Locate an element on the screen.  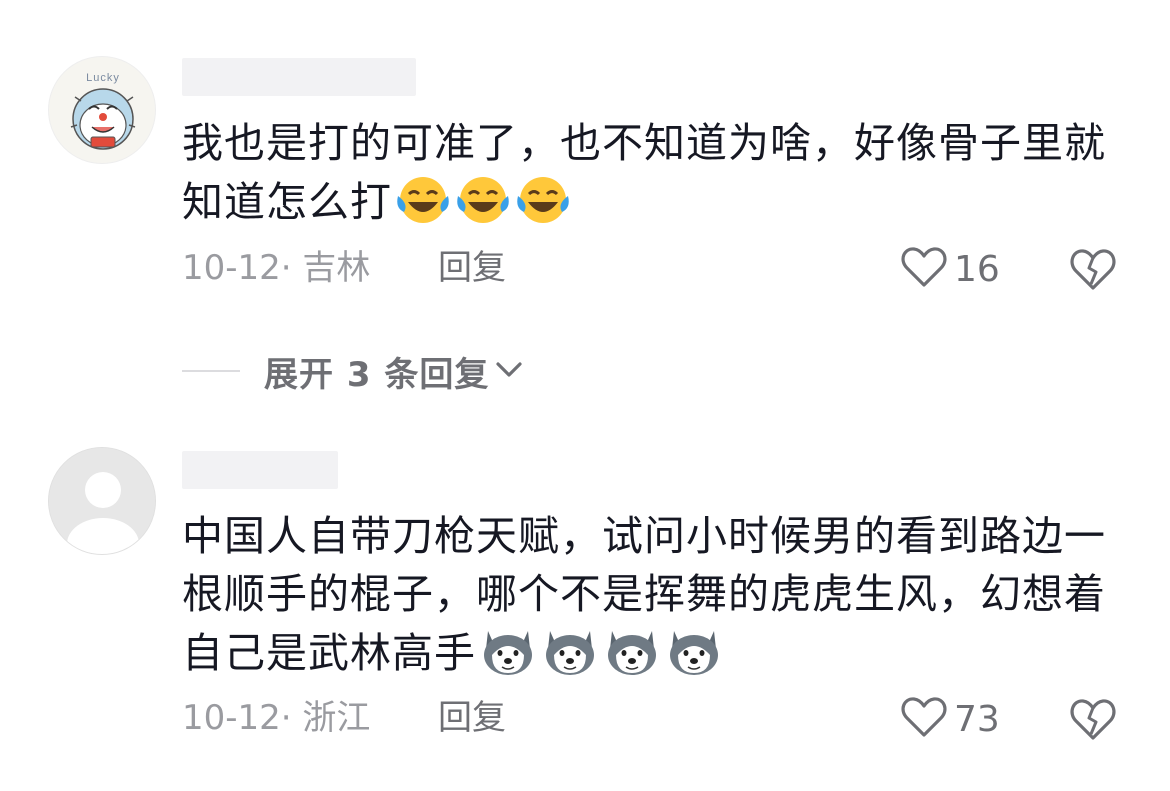
comment-text: 我也是打的可准了，也不知道为啥，好像骨子里就知道怎么打 is located at coordinates (647, 177).